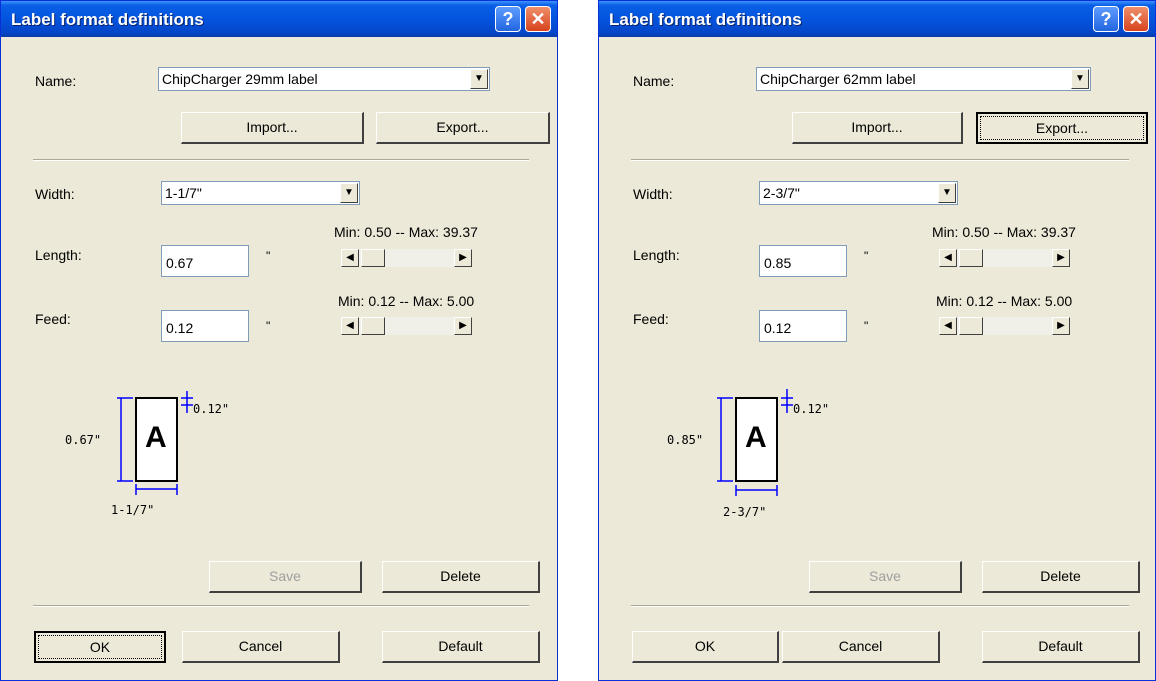 This screenshot has height=681, width=1156. I want to click on preview-width-label: 1-1/7", so click(133, 510).